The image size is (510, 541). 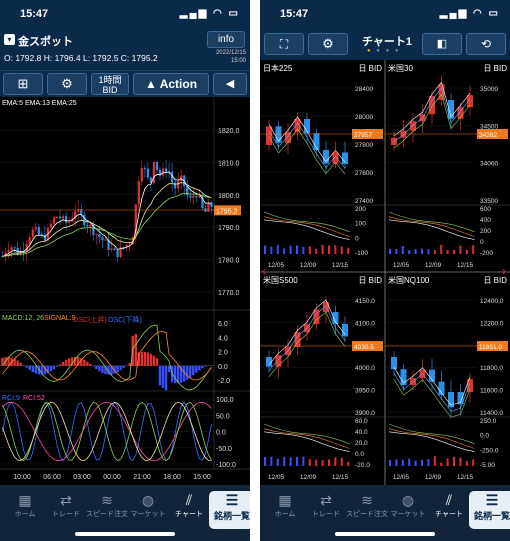 I want to click on mini-price-tick: 4150.0, so click(x=365, y=301).